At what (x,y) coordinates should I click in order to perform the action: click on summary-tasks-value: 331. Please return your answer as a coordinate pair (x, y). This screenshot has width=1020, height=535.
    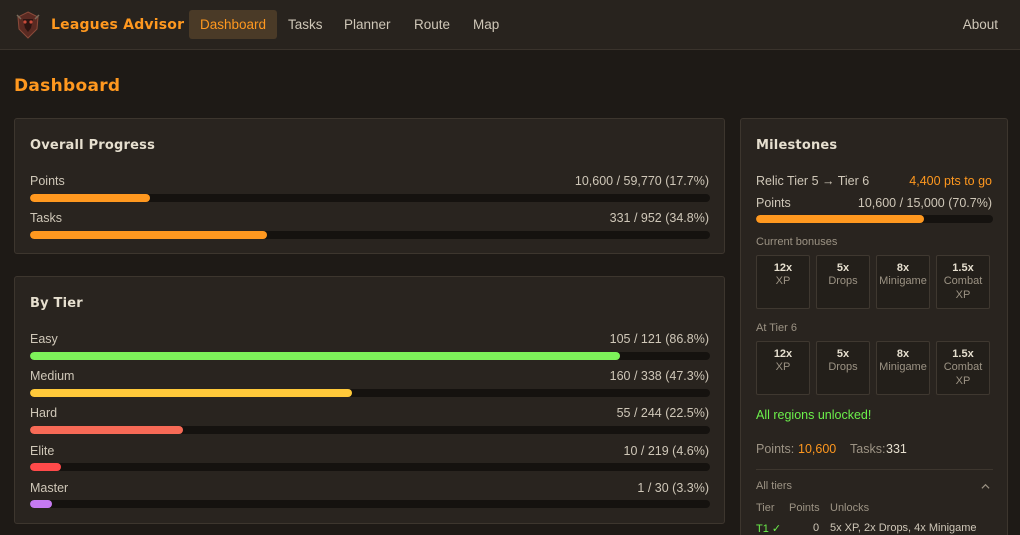
    Looking at the image, I should click on (896, 449).